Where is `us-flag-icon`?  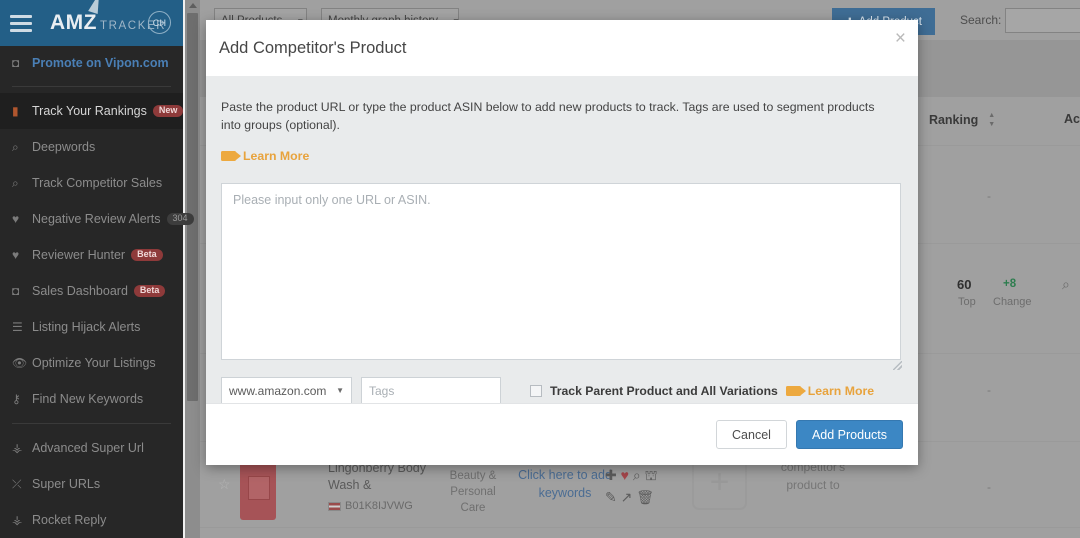
us-flag-icon is located at coordinates (334, 506).